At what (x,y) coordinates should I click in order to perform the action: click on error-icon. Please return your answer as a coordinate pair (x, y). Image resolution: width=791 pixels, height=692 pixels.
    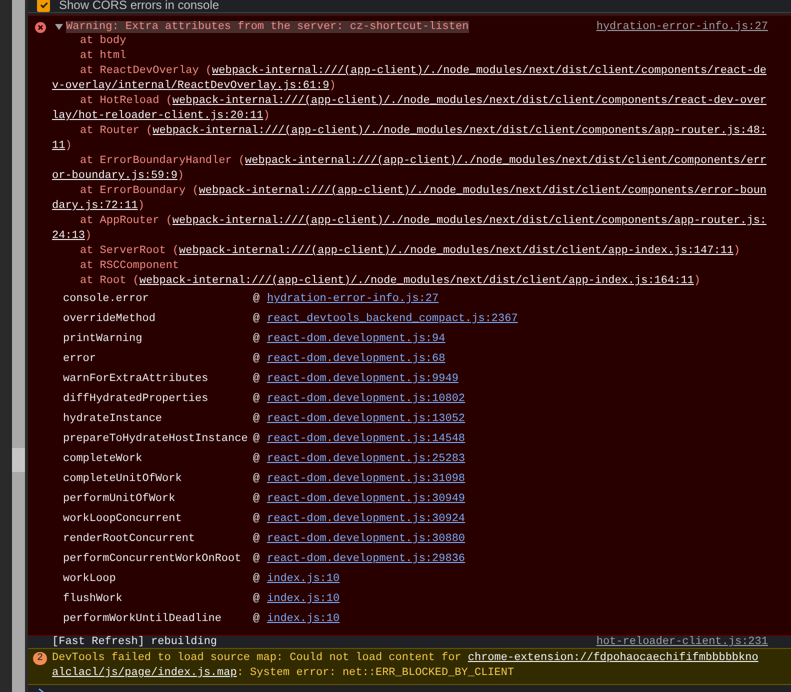
    Looking at the image, I should click on (40, 27).